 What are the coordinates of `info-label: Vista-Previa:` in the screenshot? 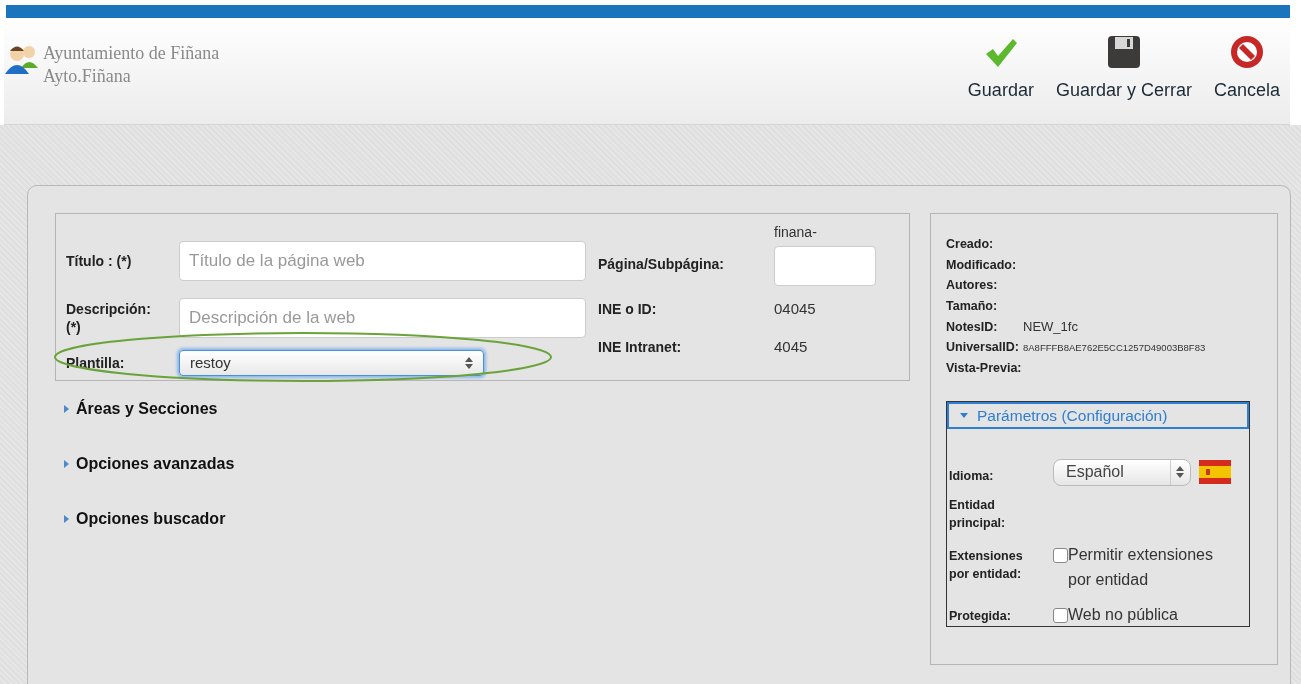 It's located at (984, 369).